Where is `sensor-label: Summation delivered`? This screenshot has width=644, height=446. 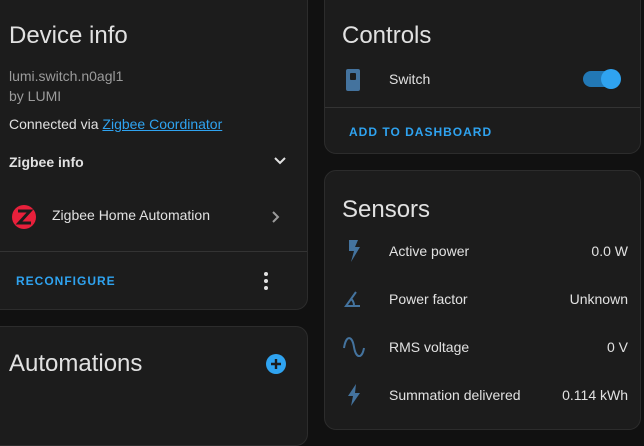
sensor-label: Summation delivered is located at coordinates (455, 395).